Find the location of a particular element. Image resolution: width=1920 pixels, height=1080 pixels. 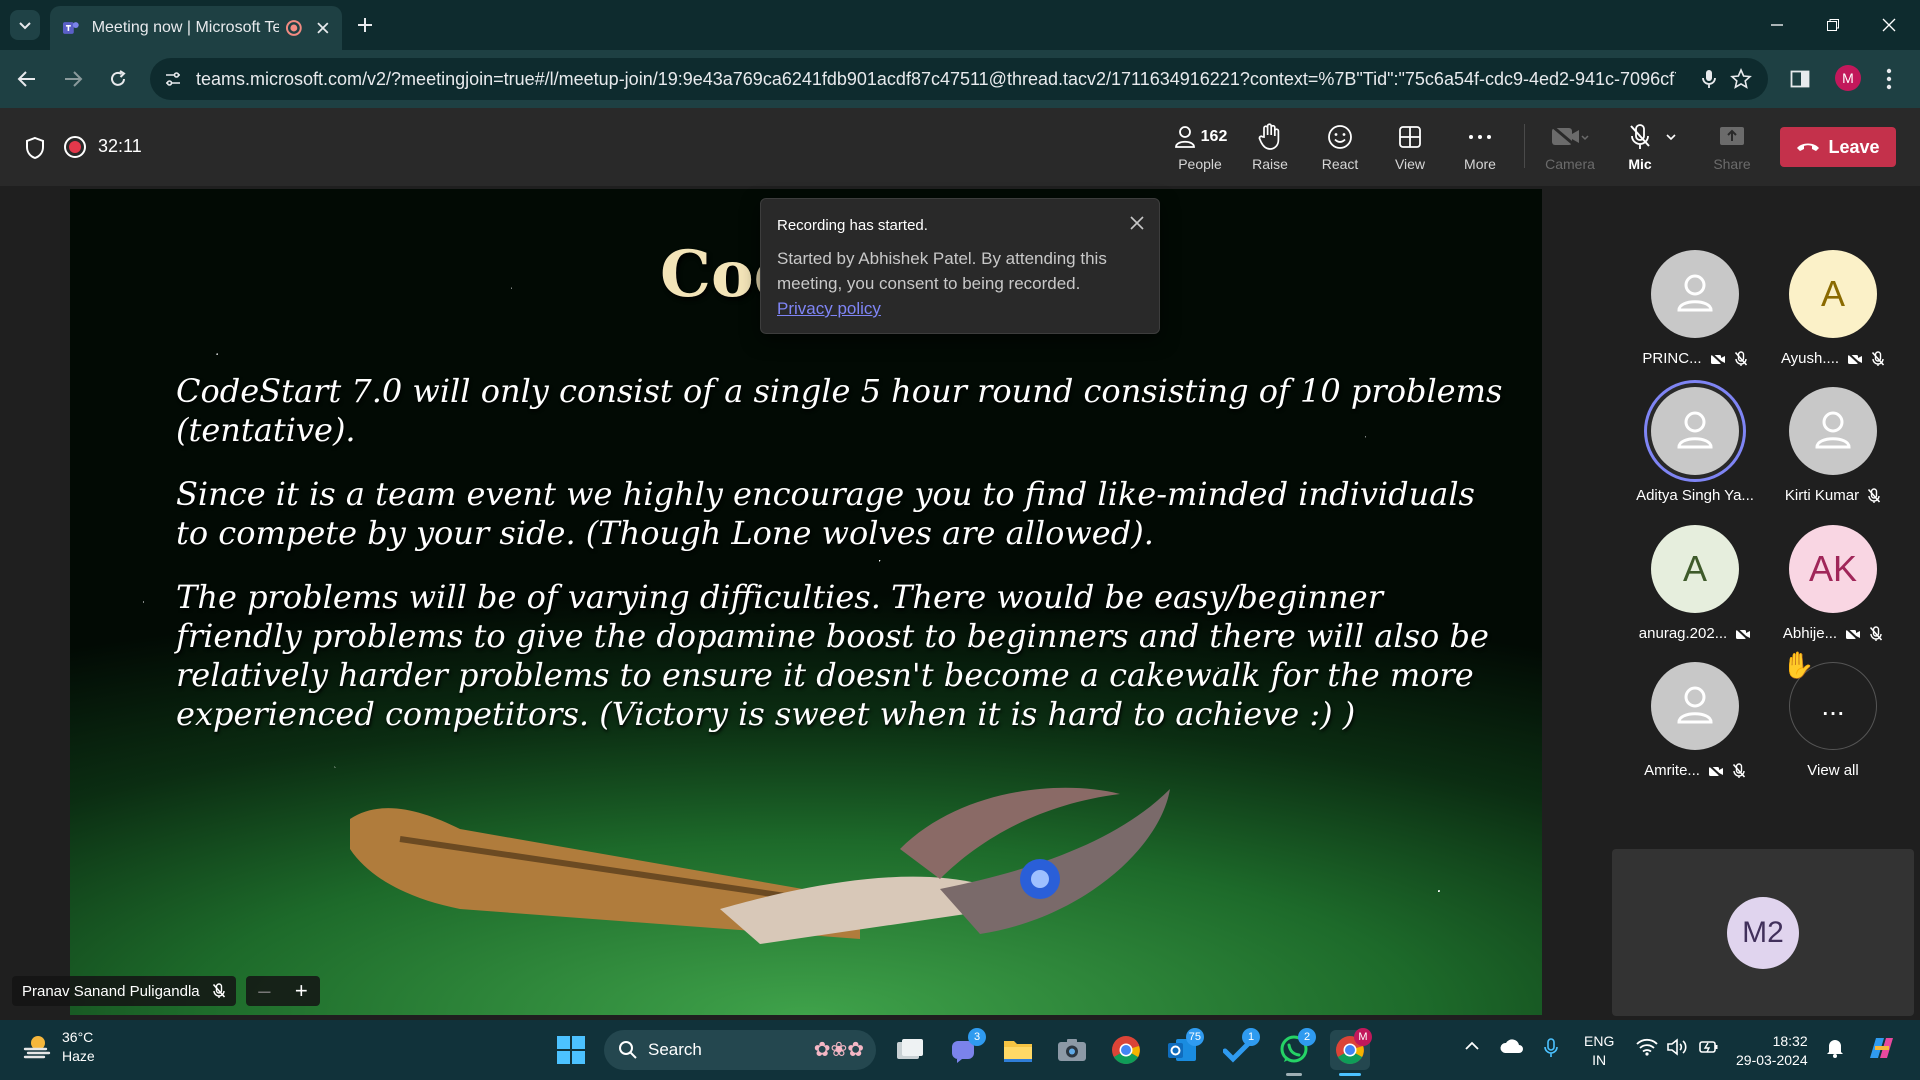

profile-badge: M is located at coordinates (1363, 1037).